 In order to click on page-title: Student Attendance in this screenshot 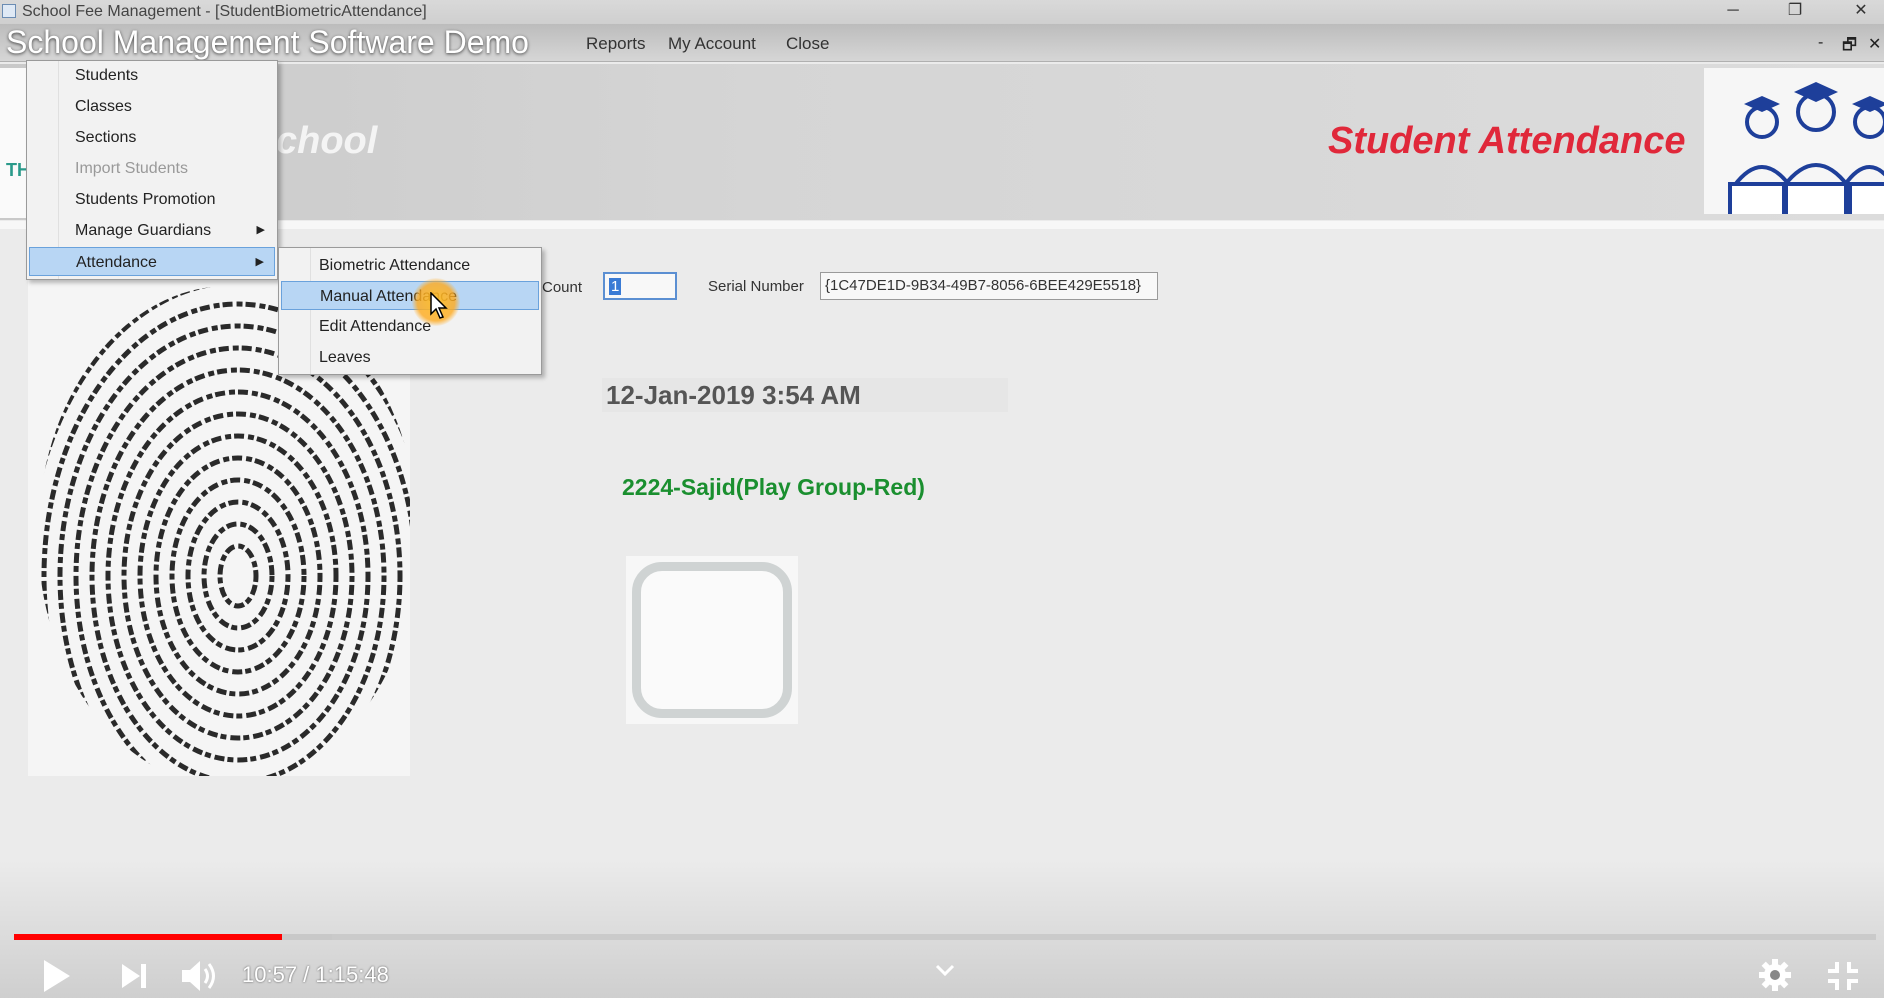, I will do `click(1507, 141)`.